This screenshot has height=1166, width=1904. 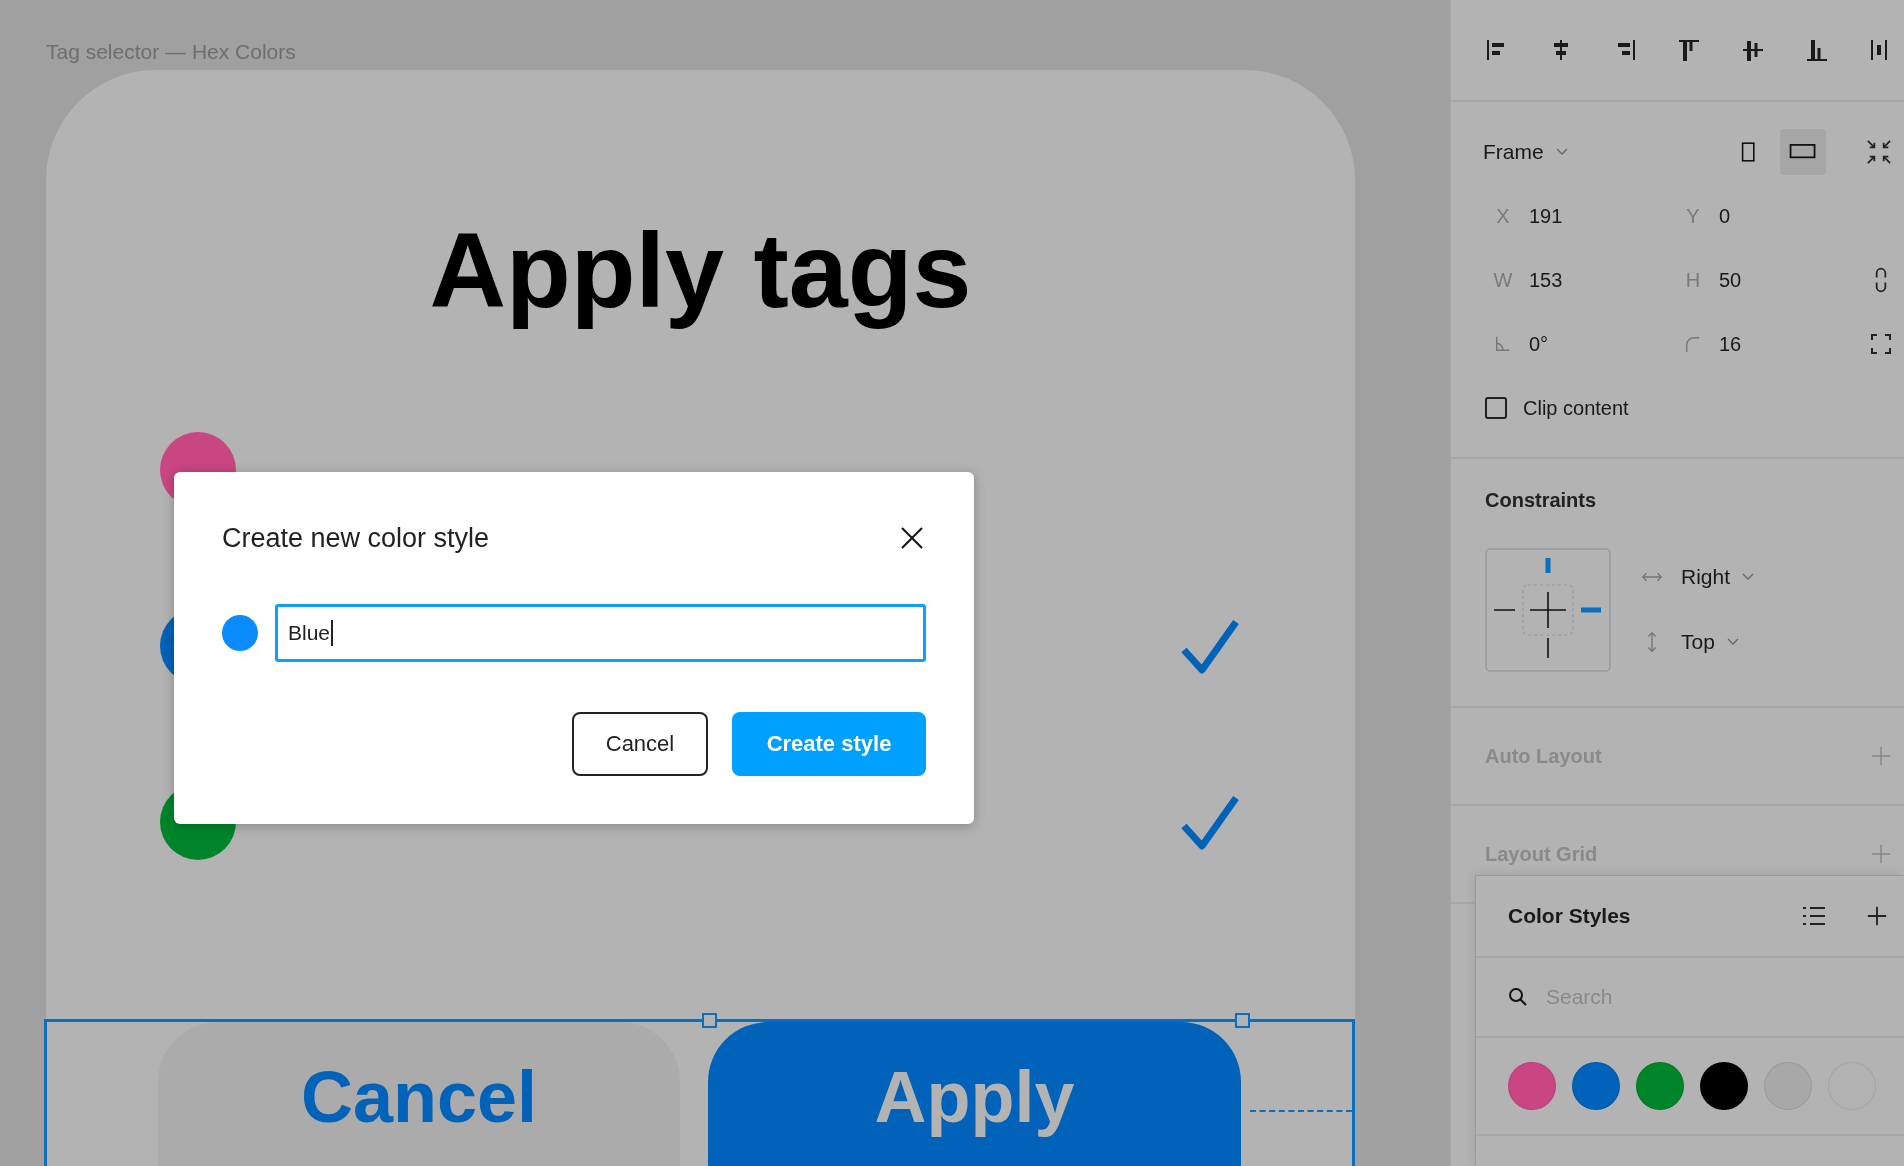 What do you see at coordinates (1725, 216) in the screenshot?
I see `field-input: 0` at bounding box center [1725, 216].